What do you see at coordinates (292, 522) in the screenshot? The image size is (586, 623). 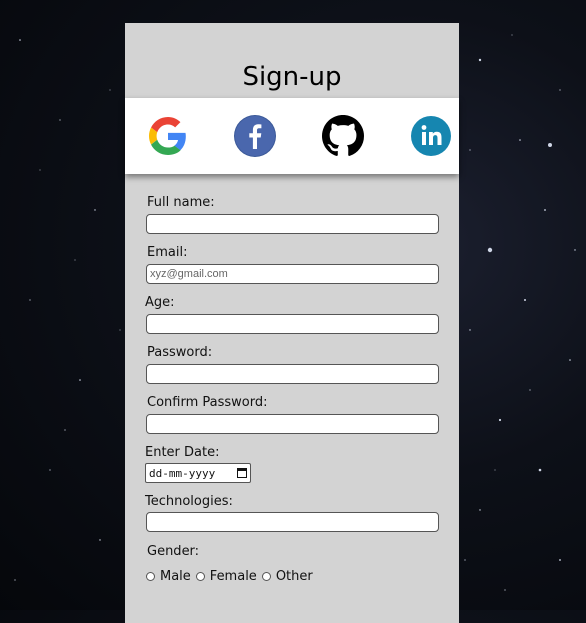 I see `technologies-input` at bounding box center [292, 522].